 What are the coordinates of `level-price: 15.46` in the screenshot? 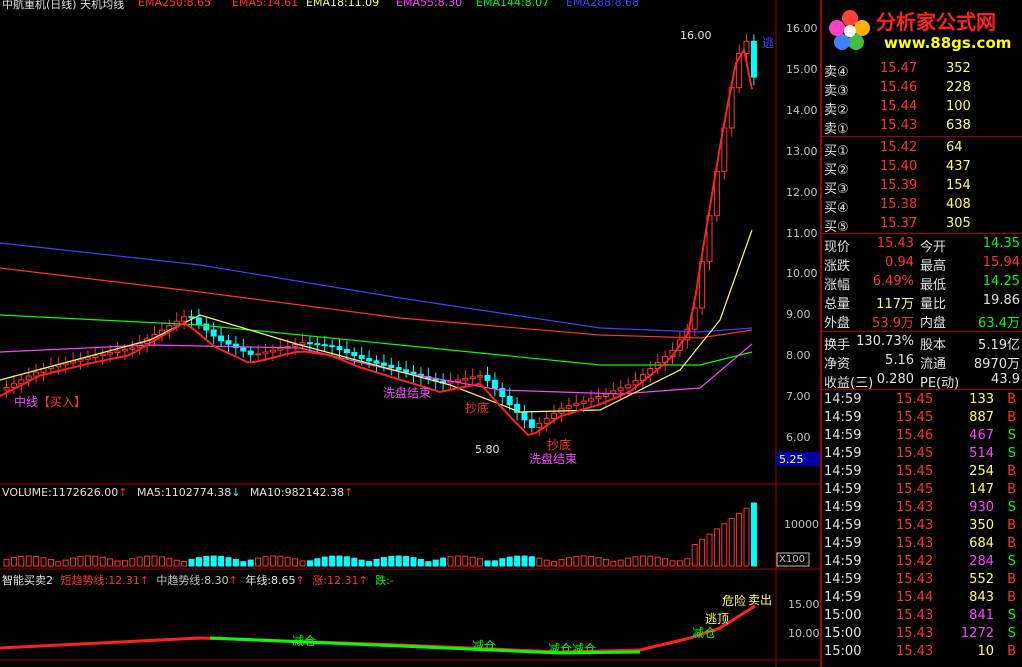 It's located at (899, 87).